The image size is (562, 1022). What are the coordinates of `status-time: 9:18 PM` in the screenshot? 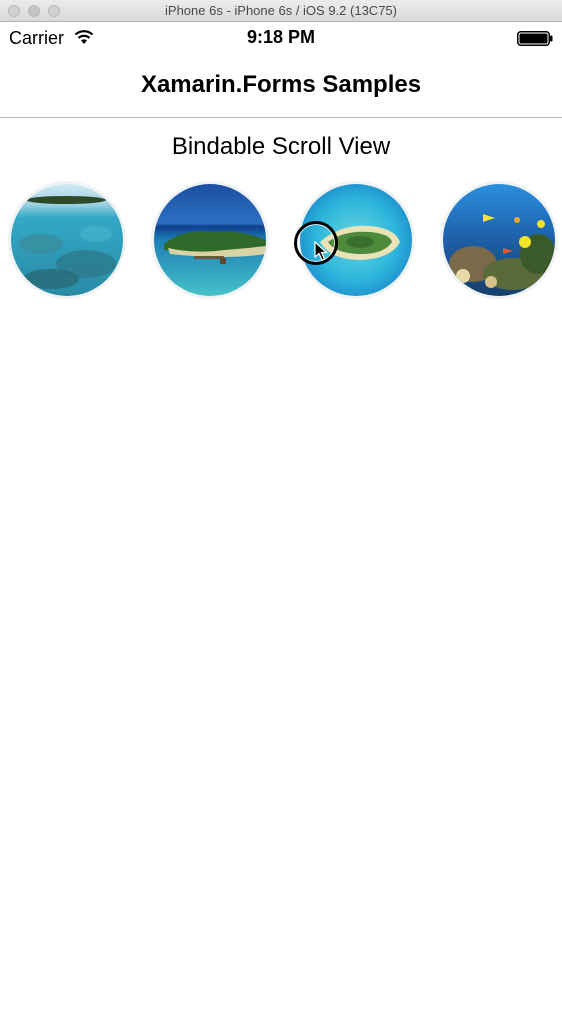 It's located at (281, 37).